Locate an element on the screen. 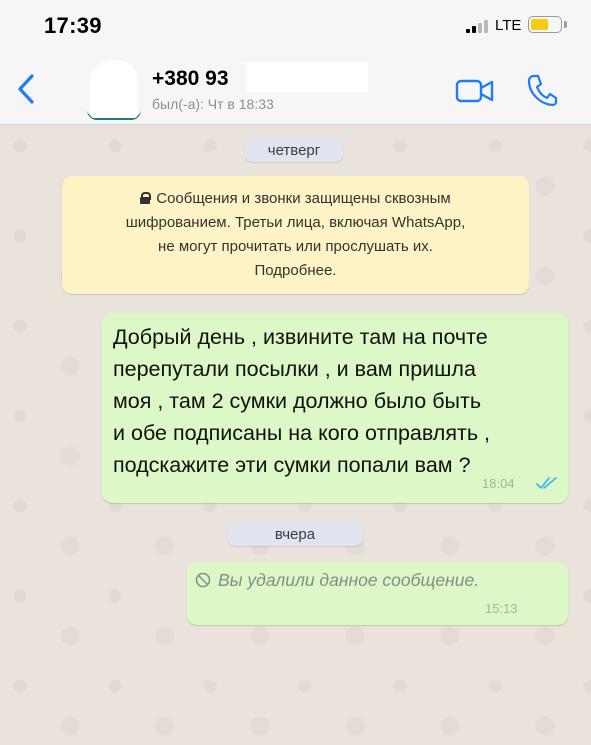  encryption-notice-line-3: не могут прочитать или прослушать их. is located at coordinates (295, 246).